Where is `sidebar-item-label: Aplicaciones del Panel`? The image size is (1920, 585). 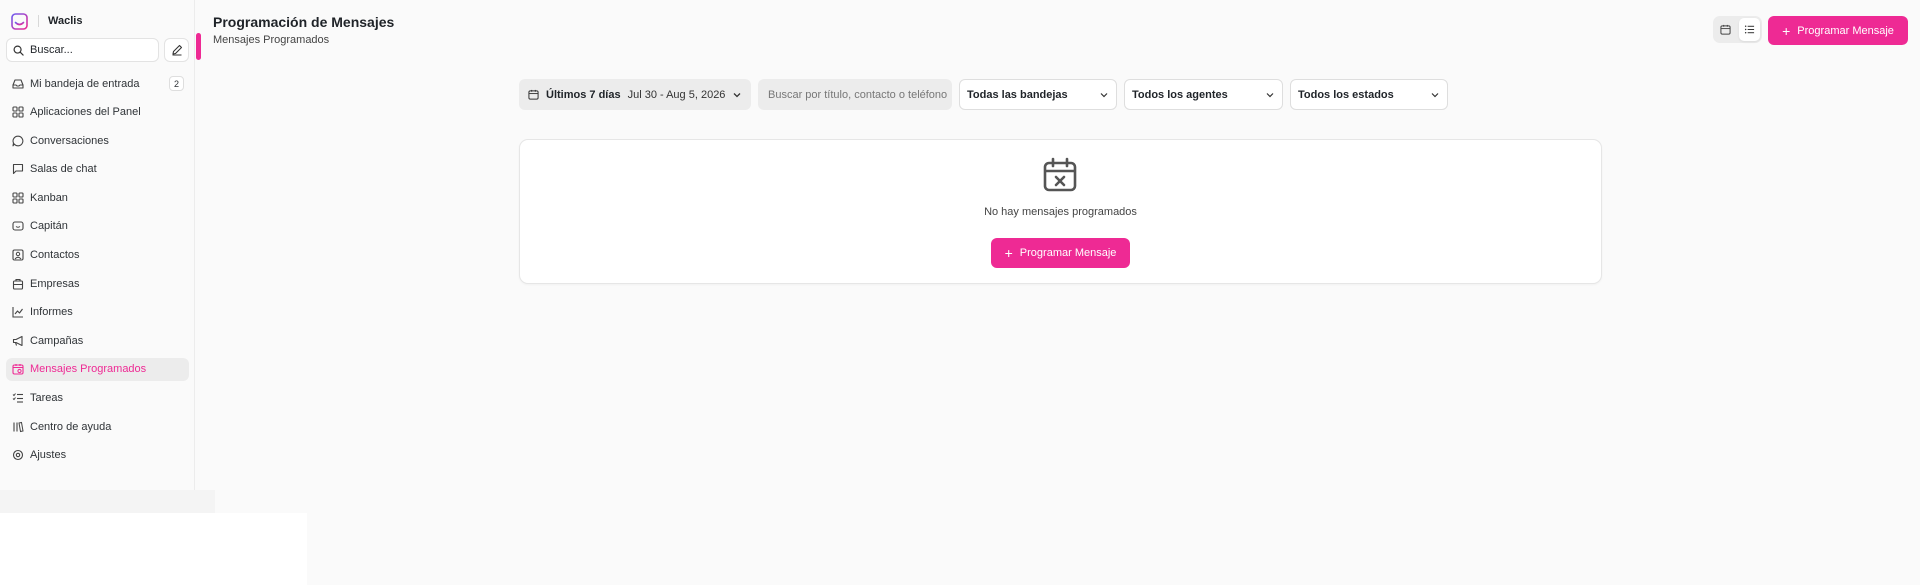 sidebar-item-label: Aplicaciones del Panel is located at coordinates (85, 112).